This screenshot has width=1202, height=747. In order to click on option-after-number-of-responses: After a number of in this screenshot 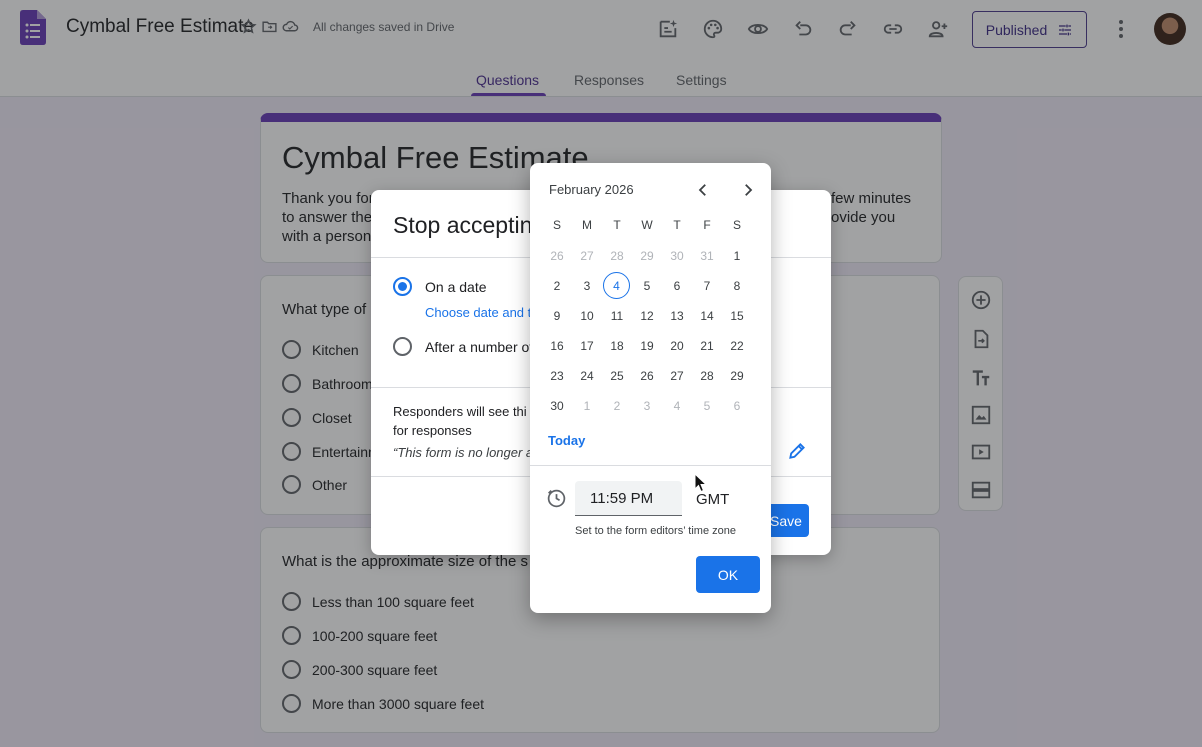, I will do `click(463, 346)`.